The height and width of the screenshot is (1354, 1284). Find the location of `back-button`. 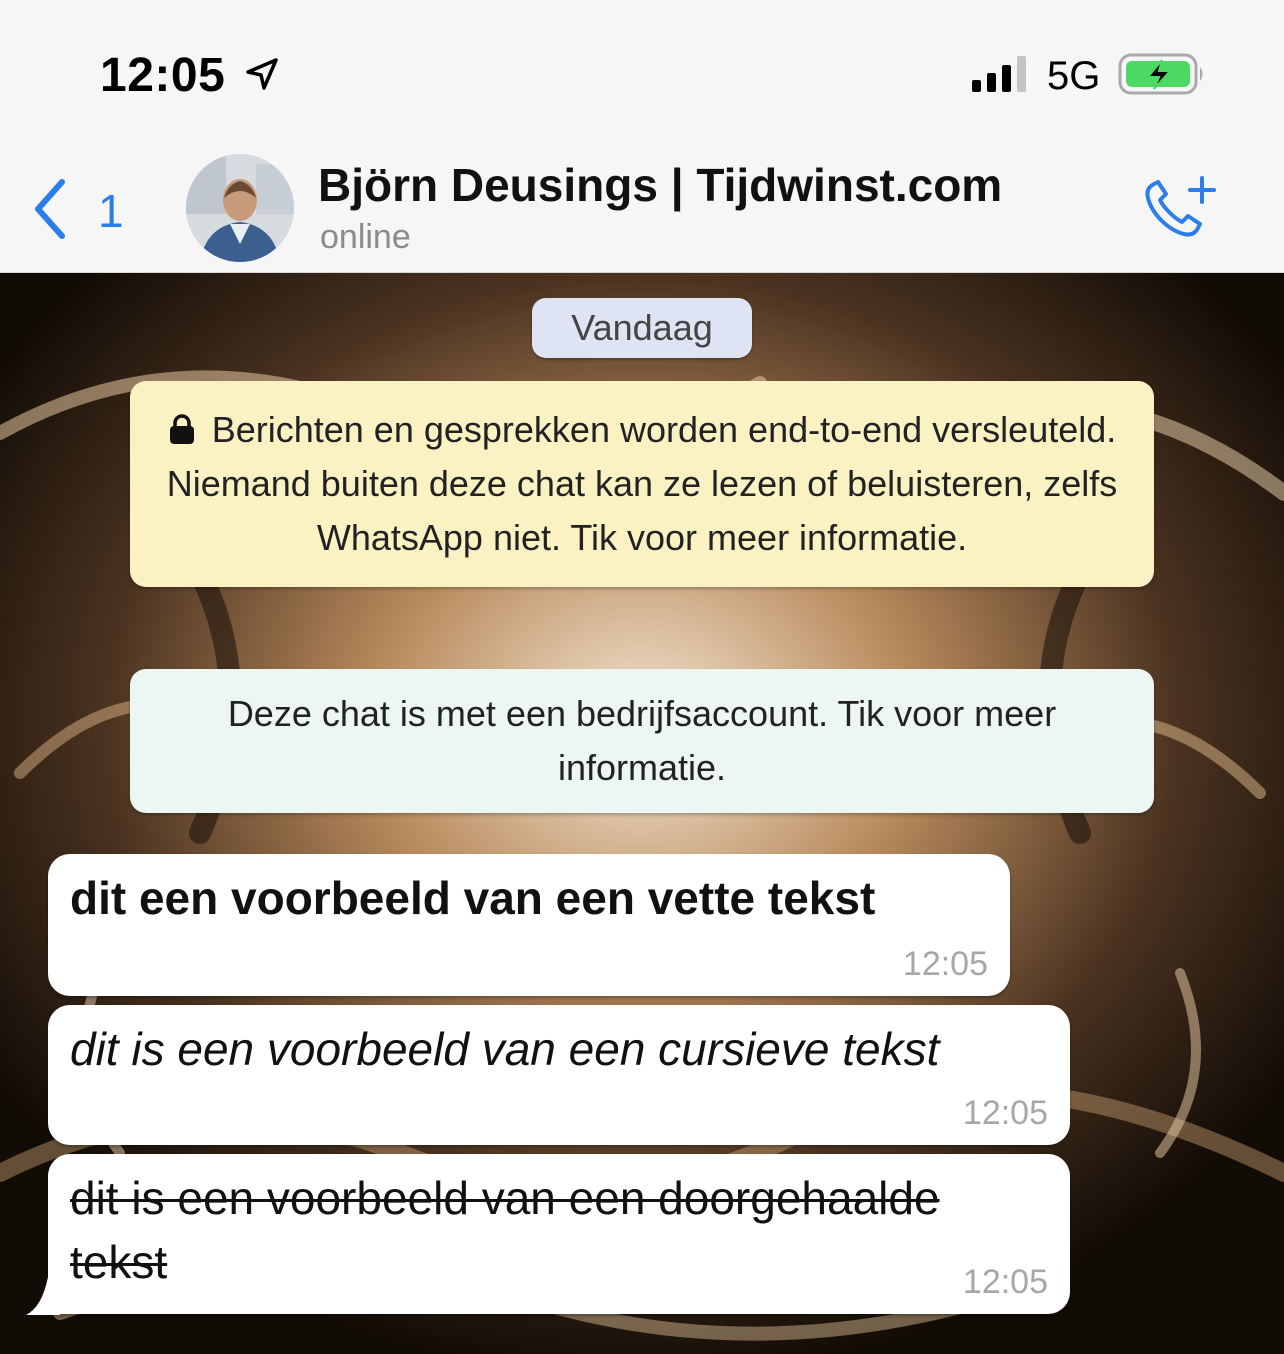

back-button is located at coordinates (65, 209).